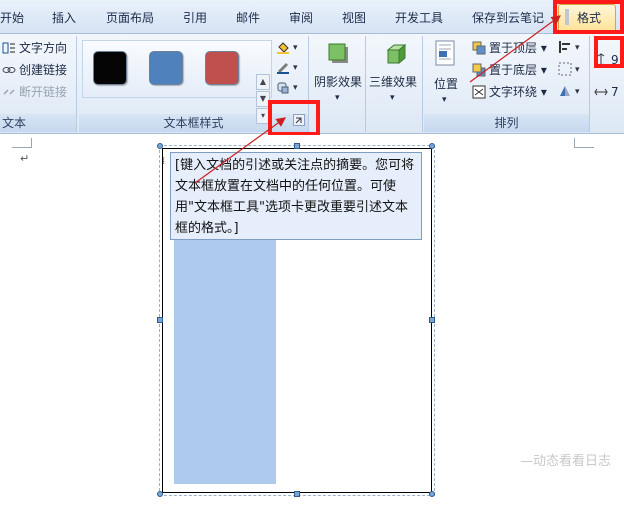 Image resolution: width=624 pixels, height=507 pixels. What do you see at coordinates (515, 49) in the screenshot?
I see `arrow-to-format-tab` at bounding box center [515, 49].